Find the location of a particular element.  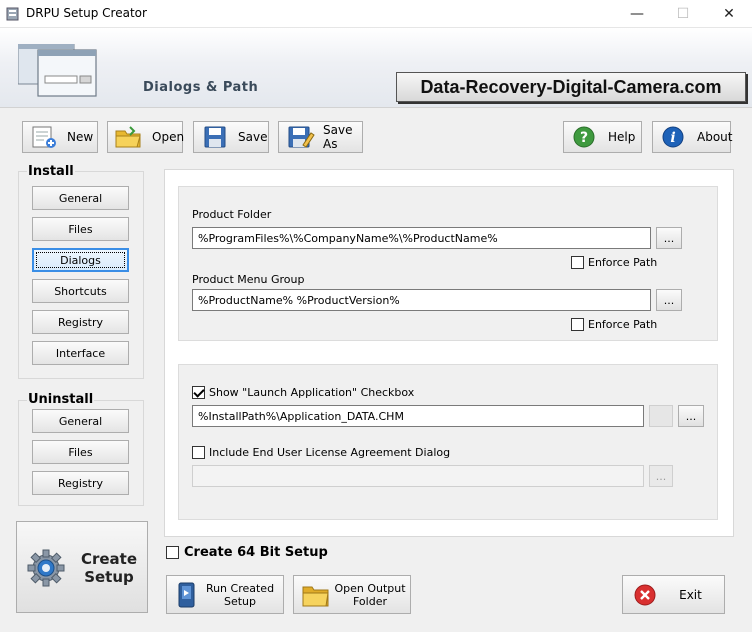

install-dialogs-button: Dialogs is located at coordinates (80, 260).